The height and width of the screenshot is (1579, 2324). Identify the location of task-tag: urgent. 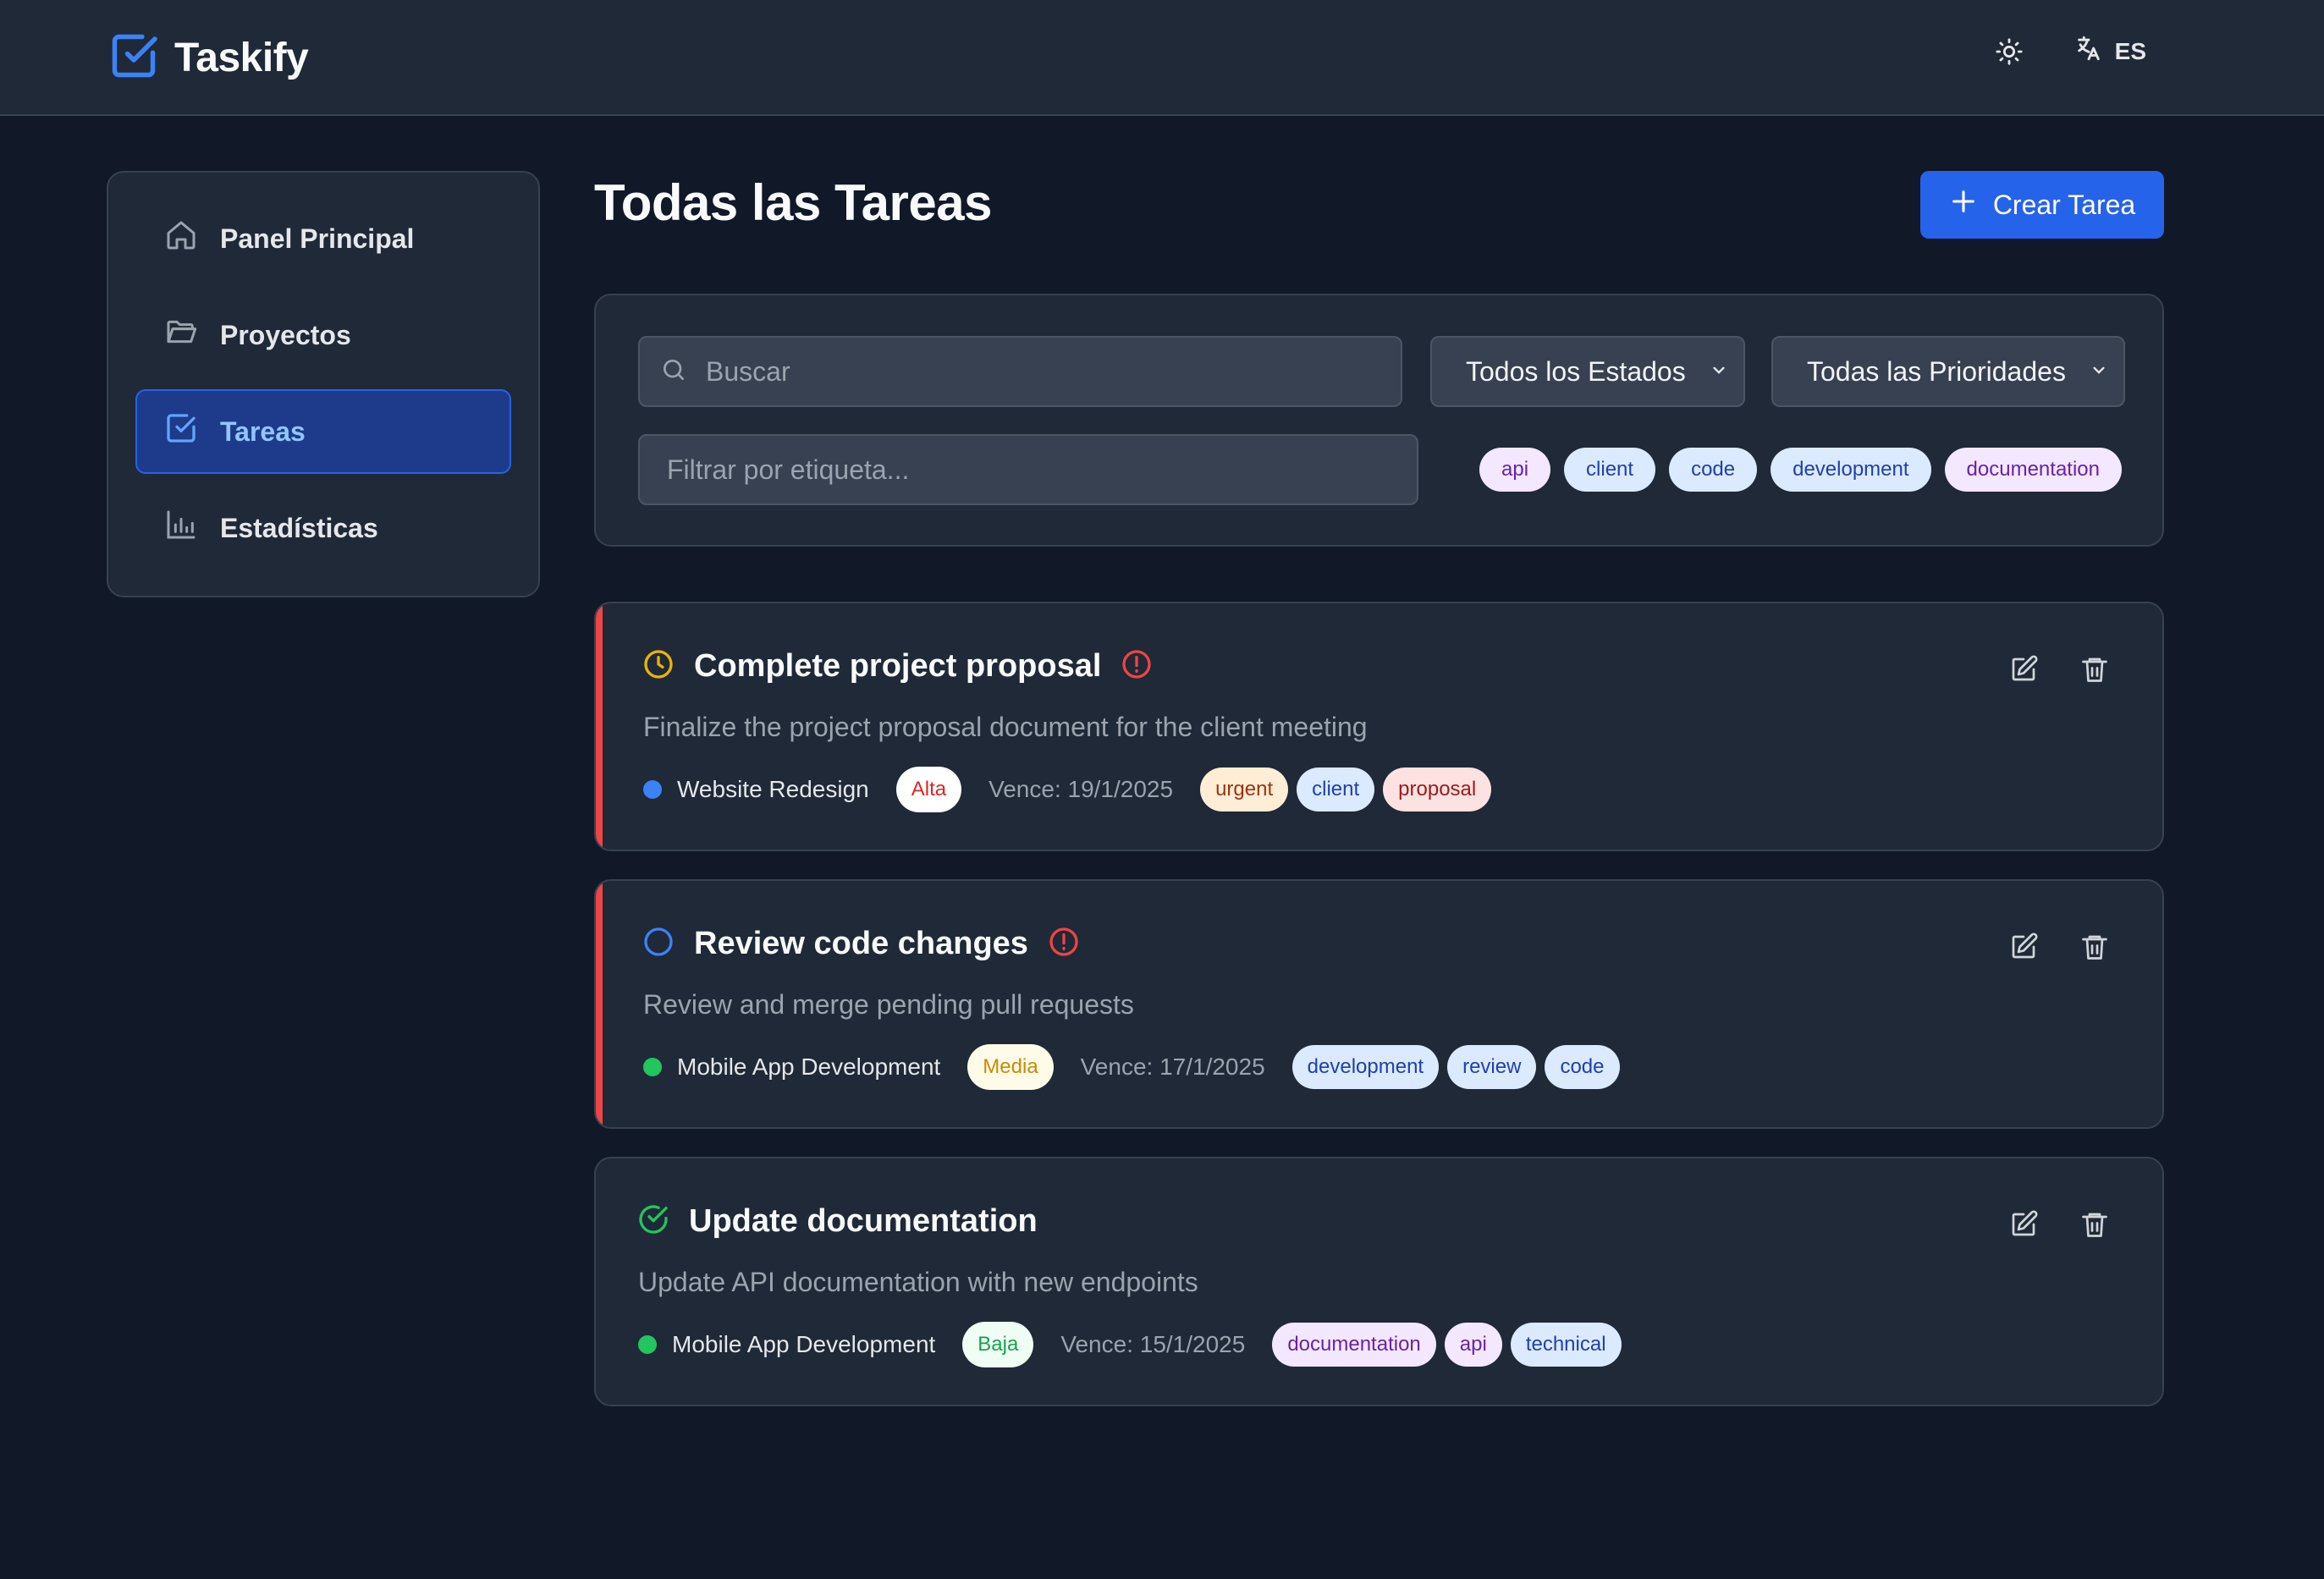
(1244, 789).